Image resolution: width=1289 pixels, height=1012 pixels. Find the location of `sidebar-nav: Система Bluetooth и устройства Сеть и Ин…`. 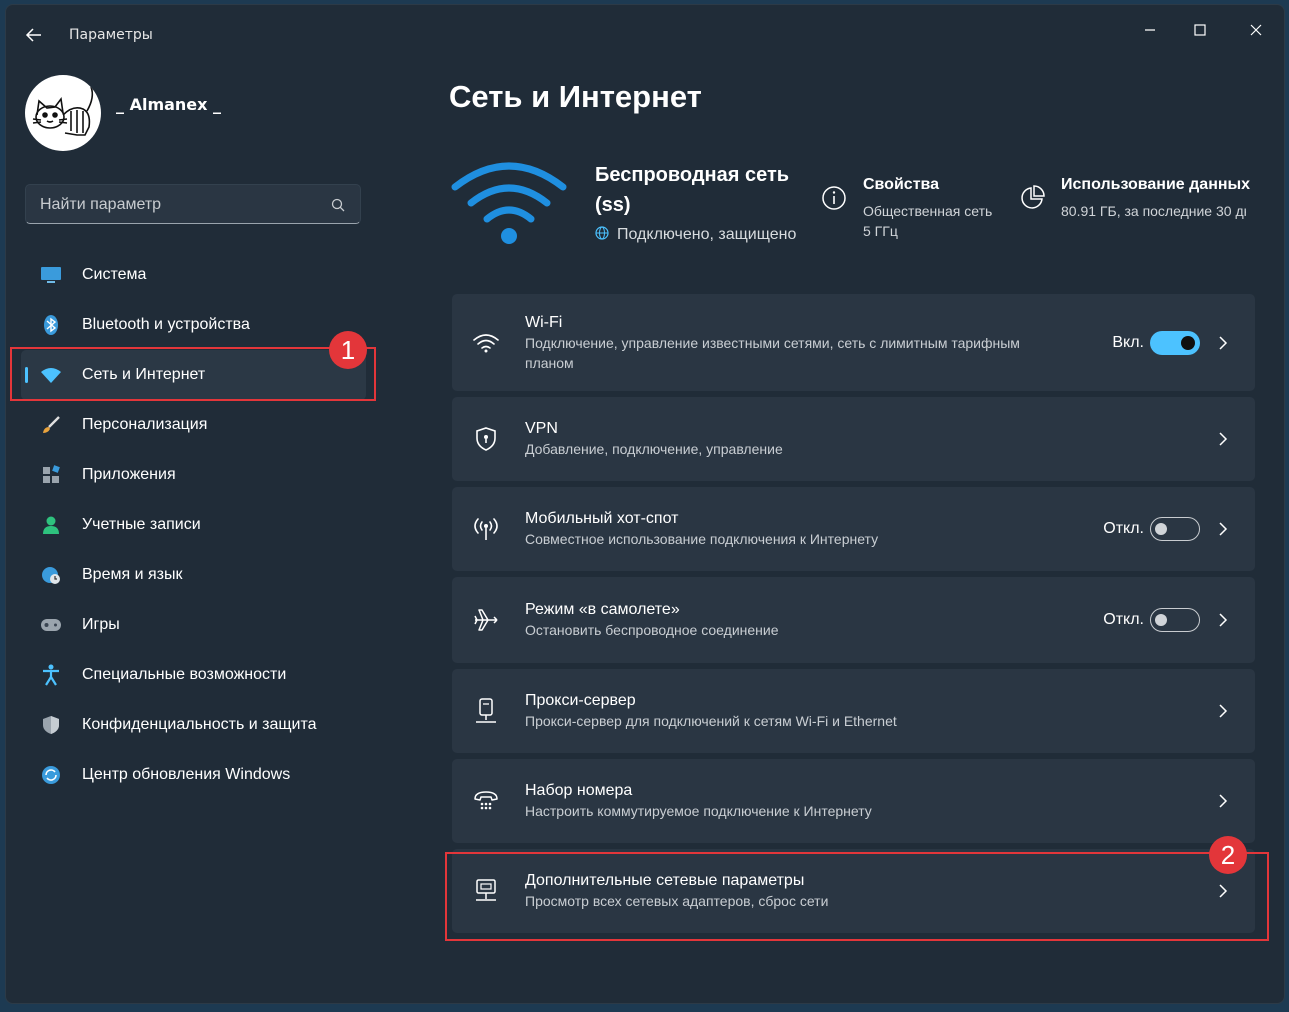

sidebar-nav: Система Bluetooth и устройства Сеть и Ин… is located at coordinates (193, 525).